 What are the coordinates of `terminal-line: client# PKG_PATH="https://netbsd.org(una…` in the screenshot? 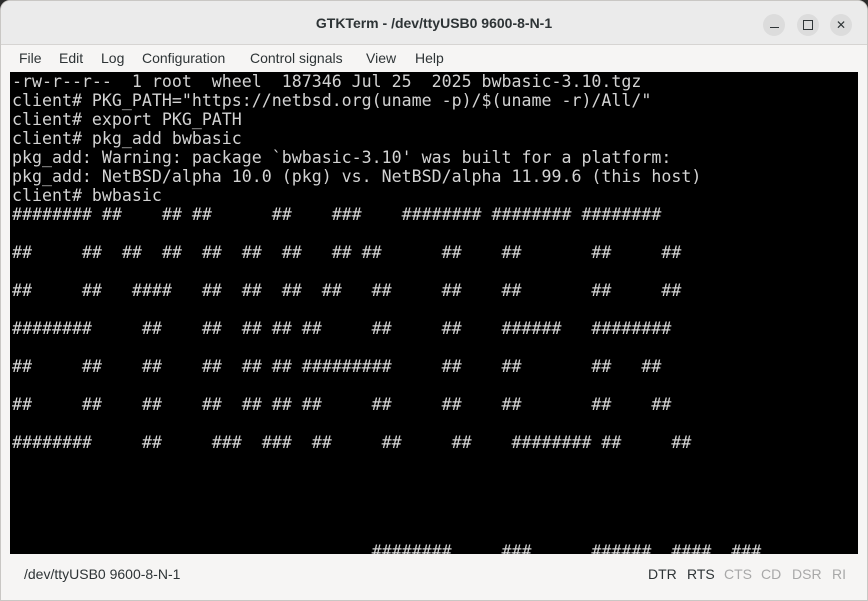 It's located at (332, 100).